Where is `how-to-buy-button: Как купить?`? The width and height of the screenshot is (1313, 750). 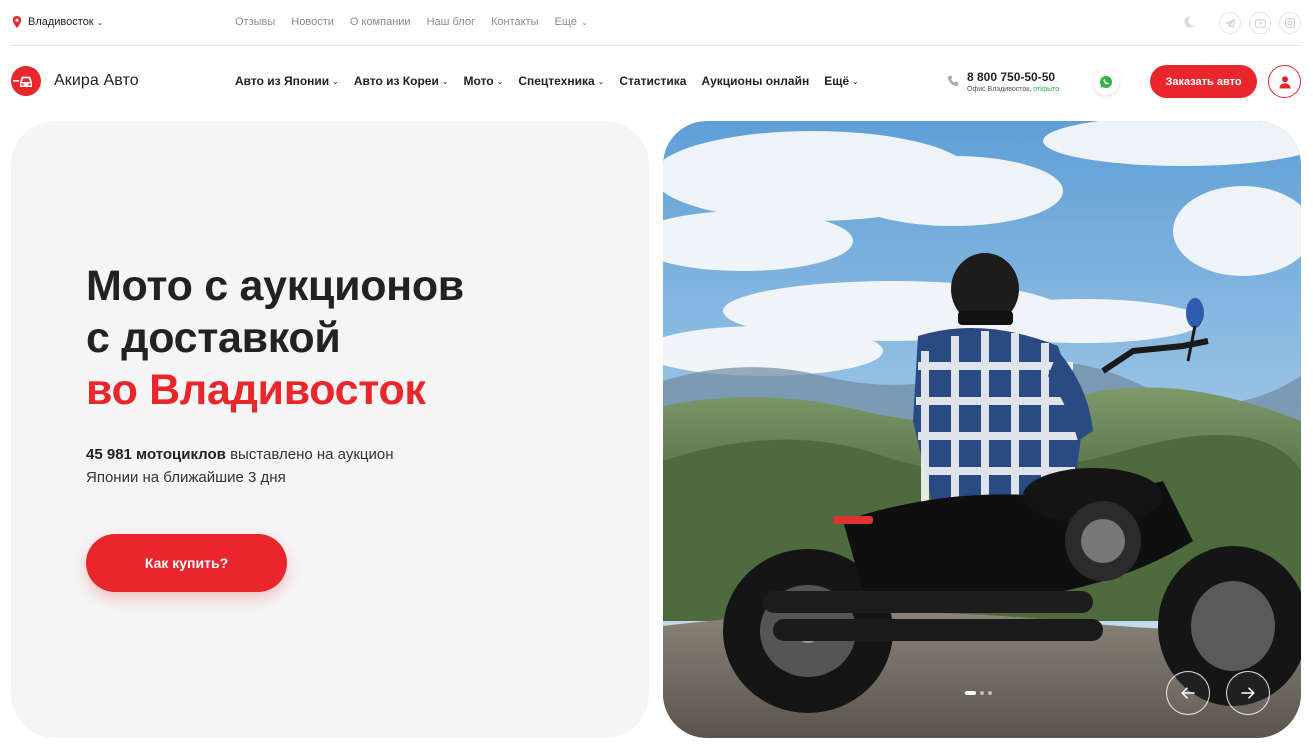
how-to-buy-button: Как купить? is located at coordinates (186, 563).